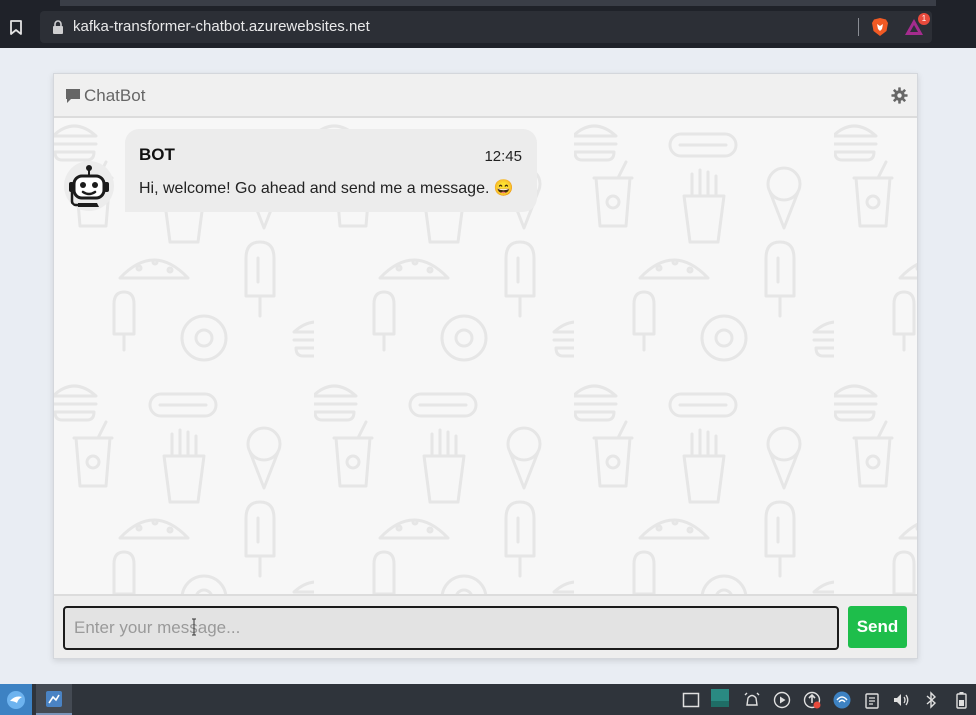 This screenshot has width=976, height=715. Describe the element at coordinates (194, 627) in the screenshot. I see `text-cursor-icon` at that location.